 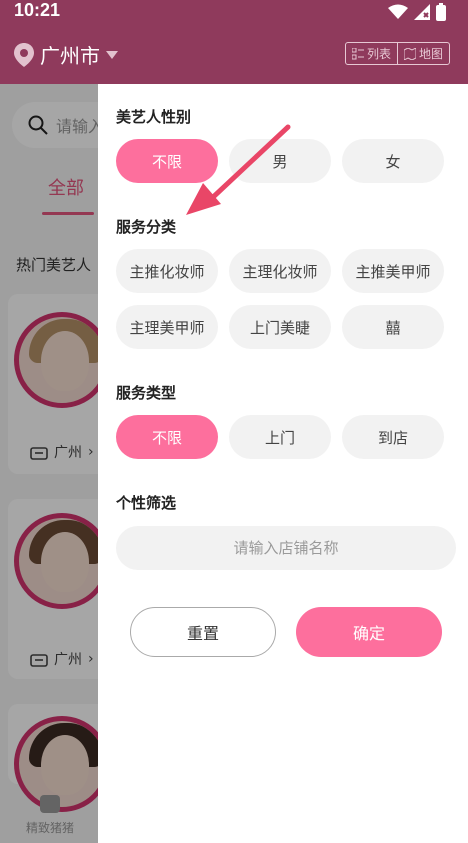 I want to click on city-selector: 广州市, so click(x=66, y=54).